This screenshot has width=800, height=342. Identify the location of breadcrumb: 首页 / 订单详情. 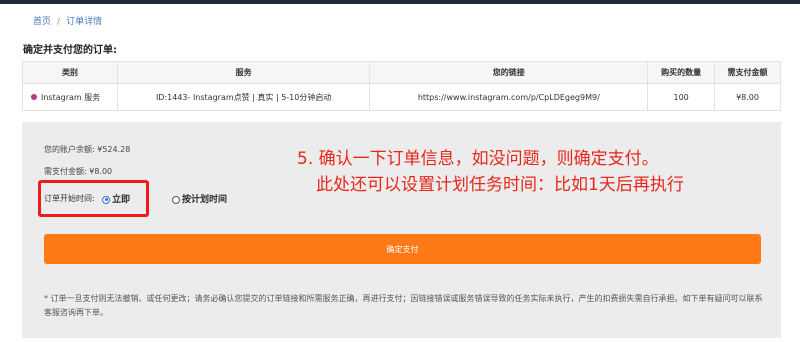
(67, 20).